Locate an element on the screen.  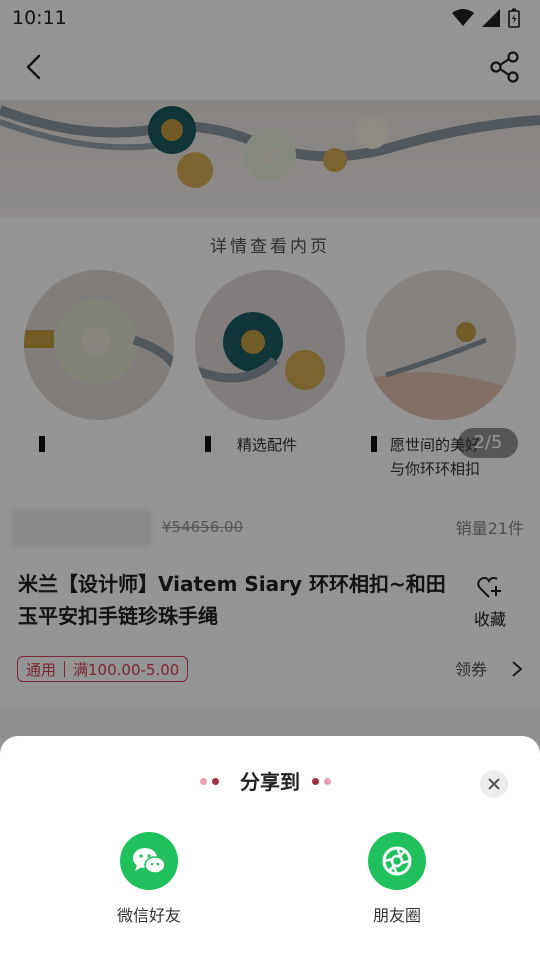
moments-icon is located at coordinates (397, 861).